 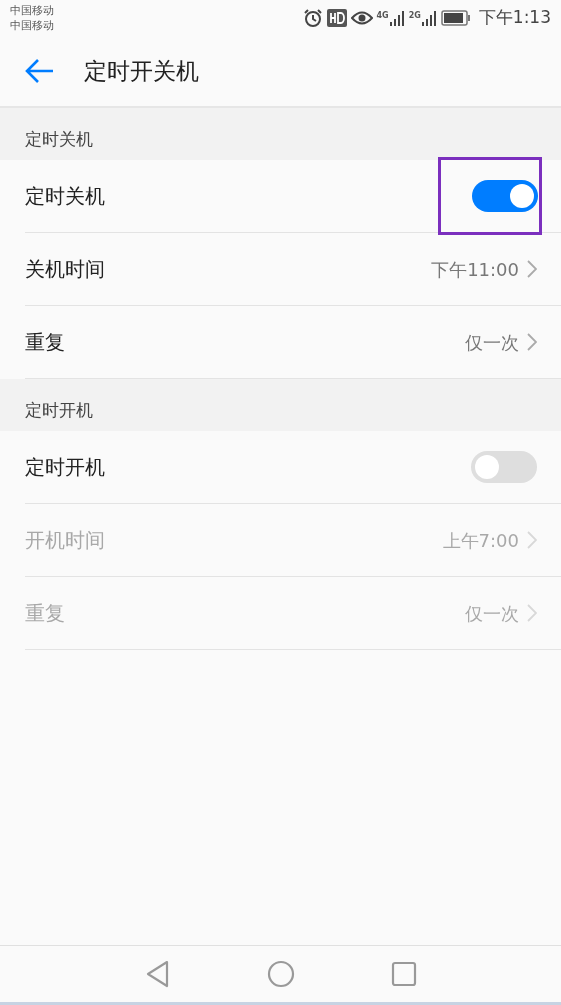 What do you see at coordinates (382, 16) in the screenshot?
I see `network-type: 4G` at bounding box center [382, 16].